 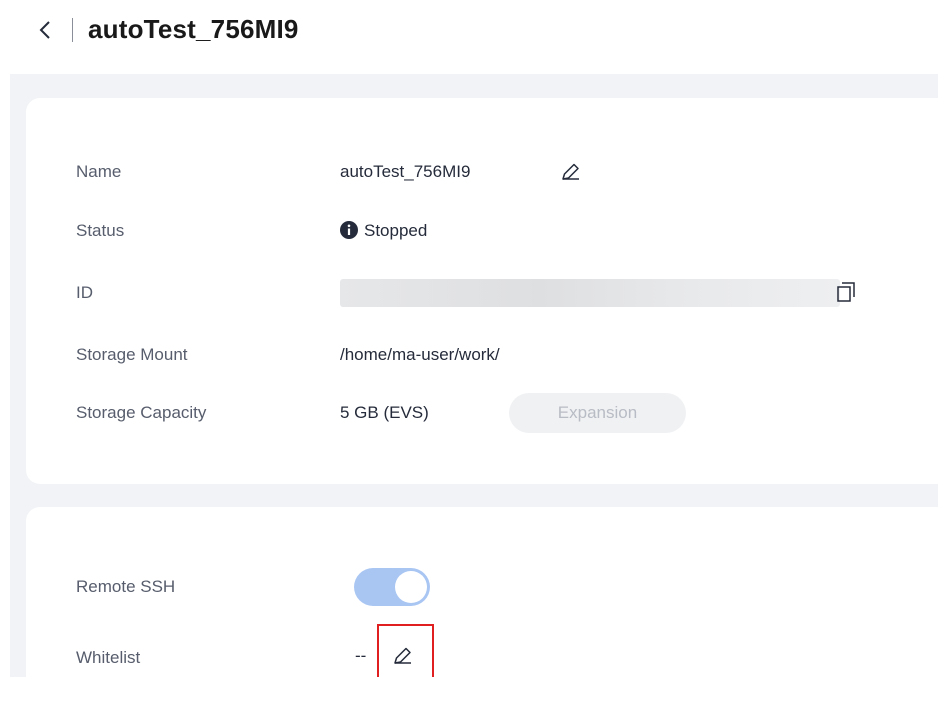 What do you see at coordinates (132, 354) in the screenshot?
I see `storage-mount-label: Storage Mount` at bounding box center [132, 354].